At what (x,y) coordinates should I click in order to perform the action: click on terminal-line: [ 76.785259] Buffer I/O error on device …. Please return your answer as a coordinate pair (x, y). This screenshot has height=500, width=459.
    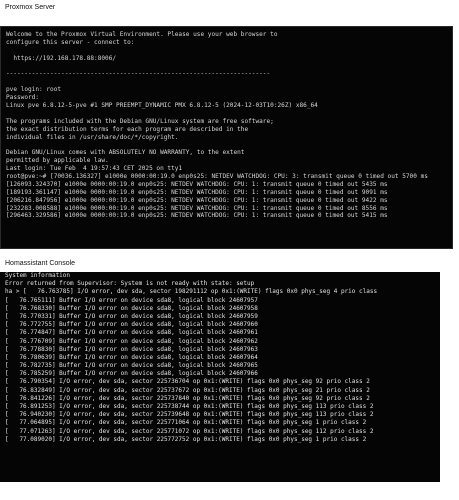
    Looking at the image, I should click on (131, 374).